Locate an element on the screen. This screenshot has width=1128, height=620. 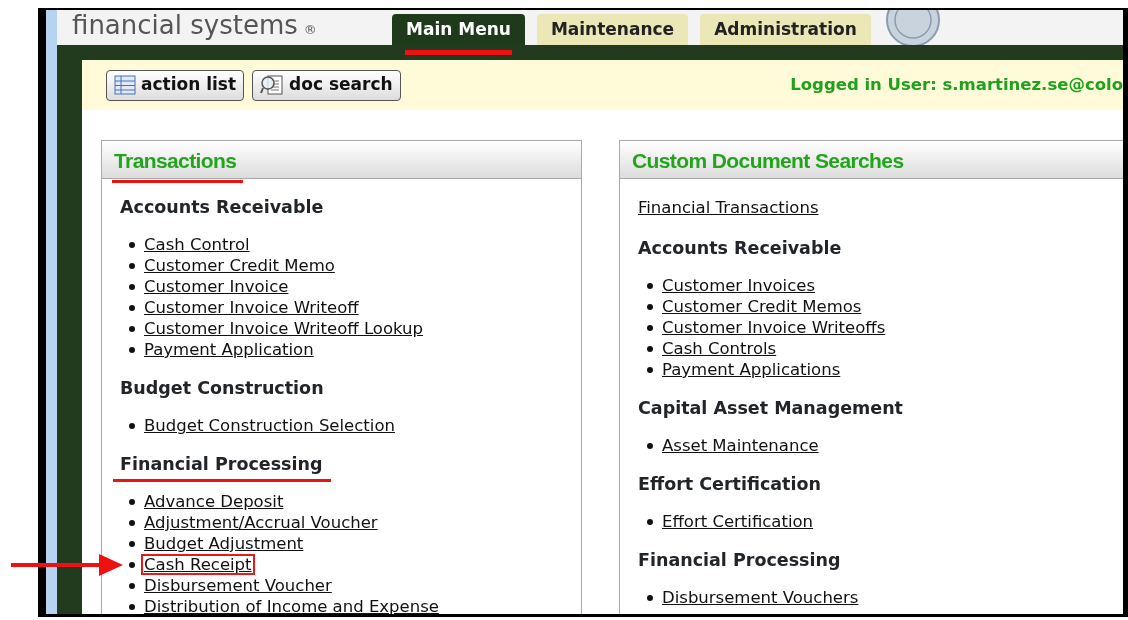
menu-link: Payment Applications is located at coordinates (751, 369).